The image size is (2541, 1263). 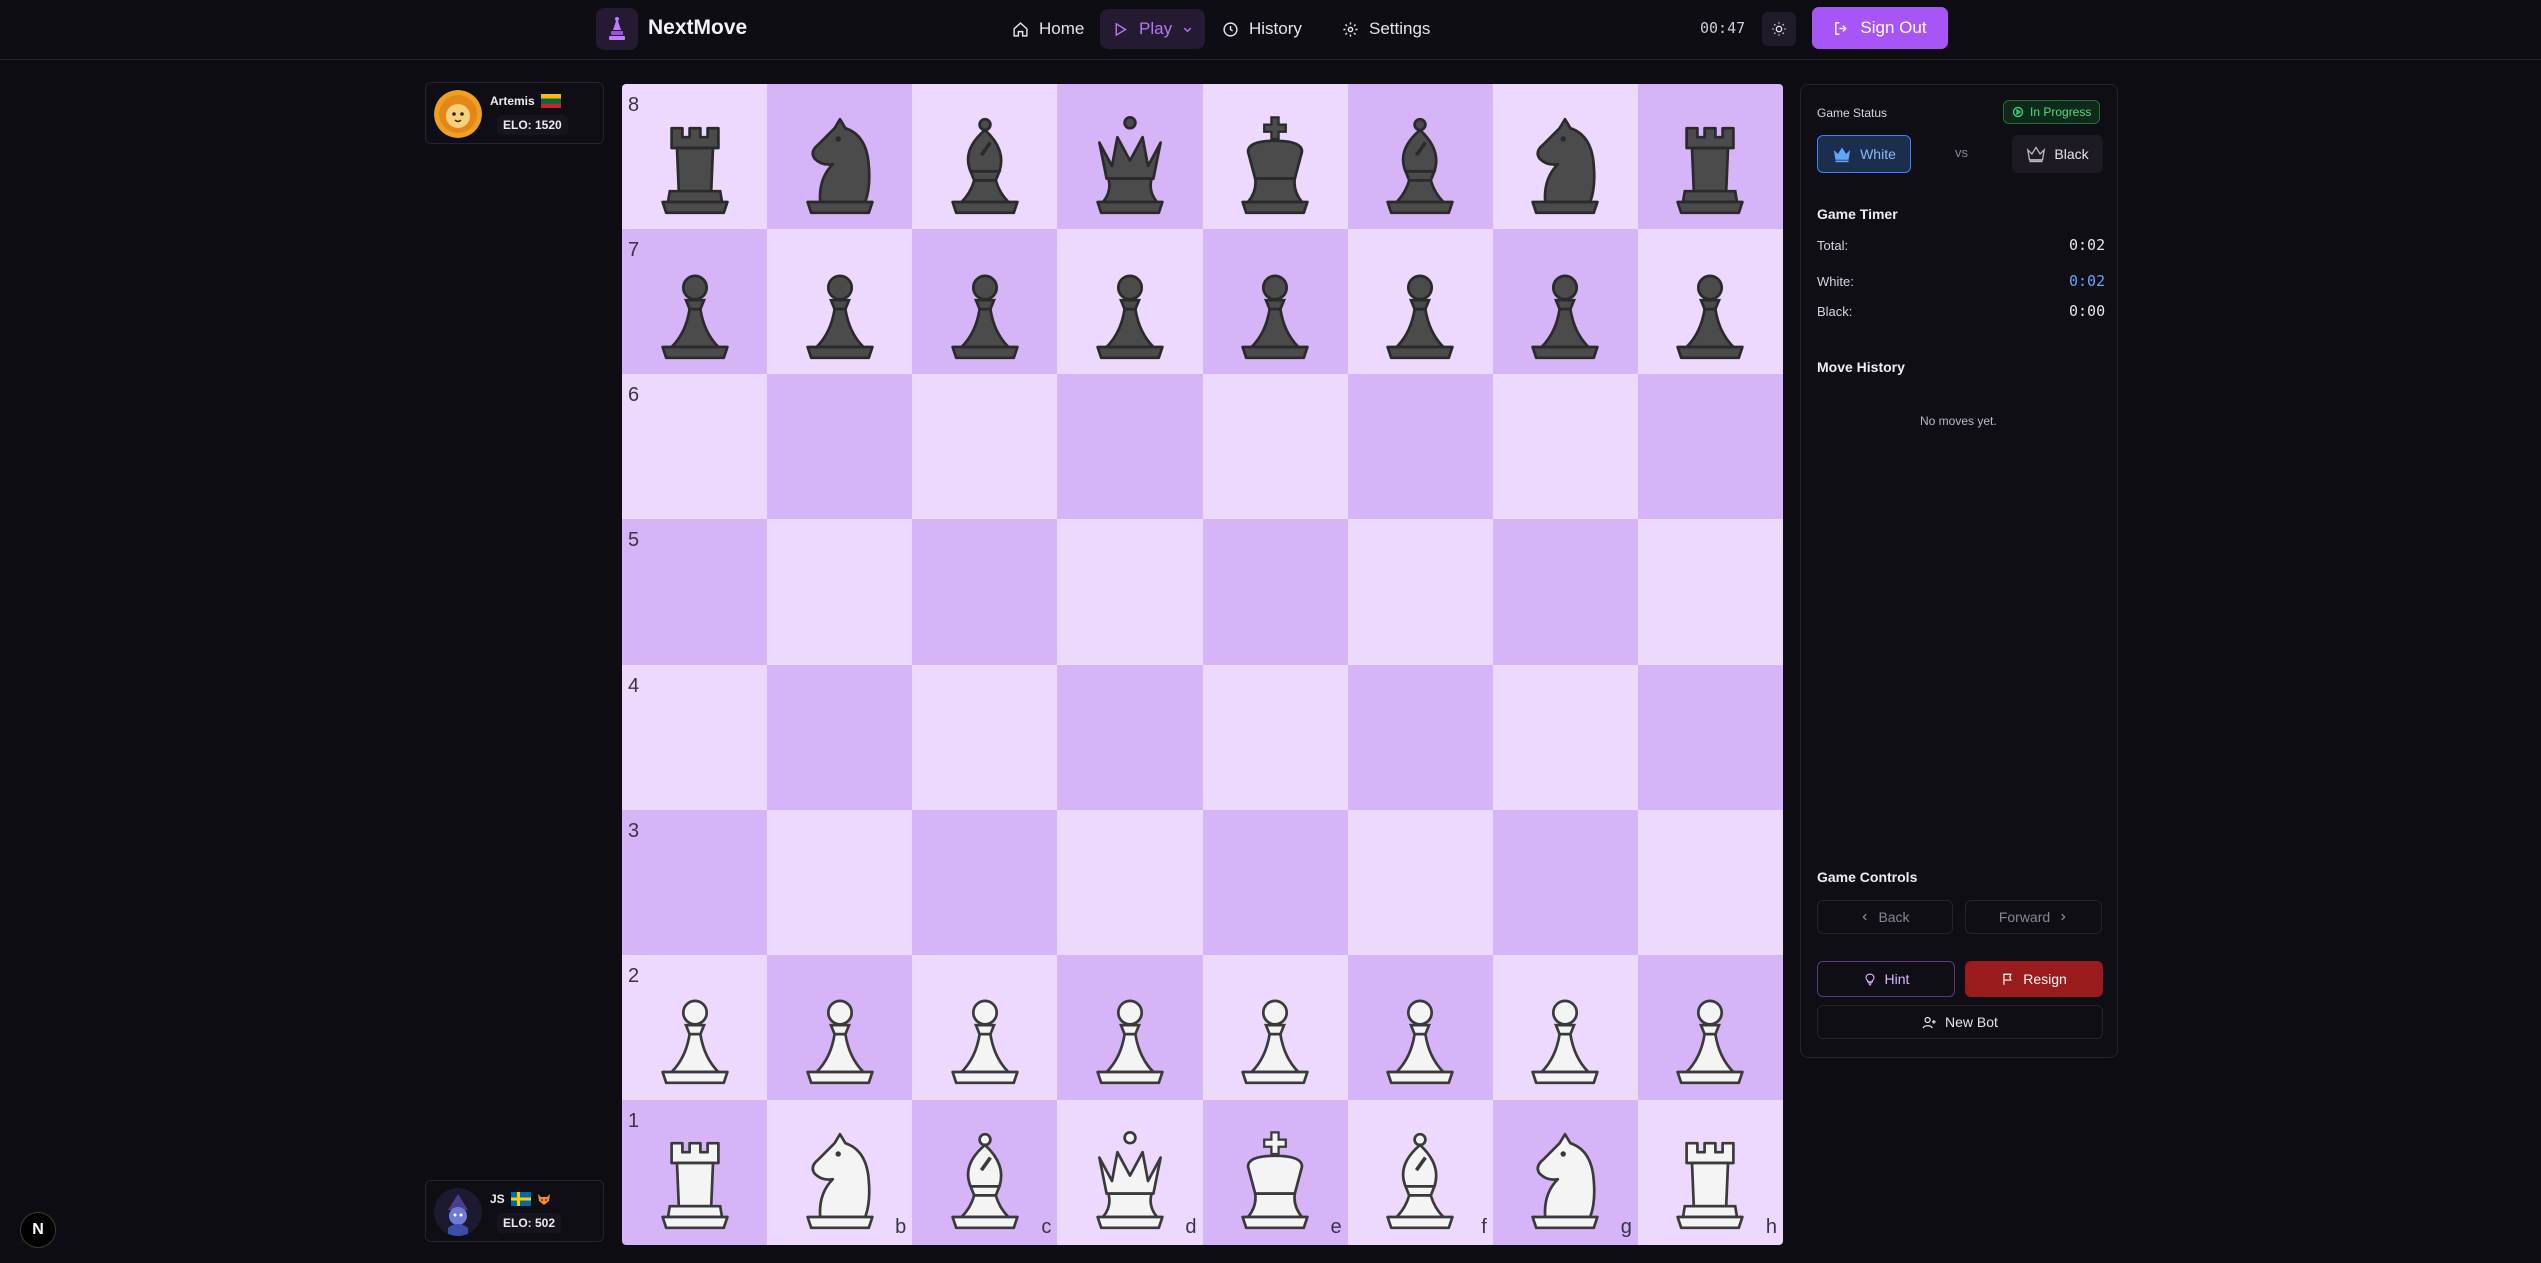 I want to click on sign-out-button: Sign Out, so click(x=1880, y=28).